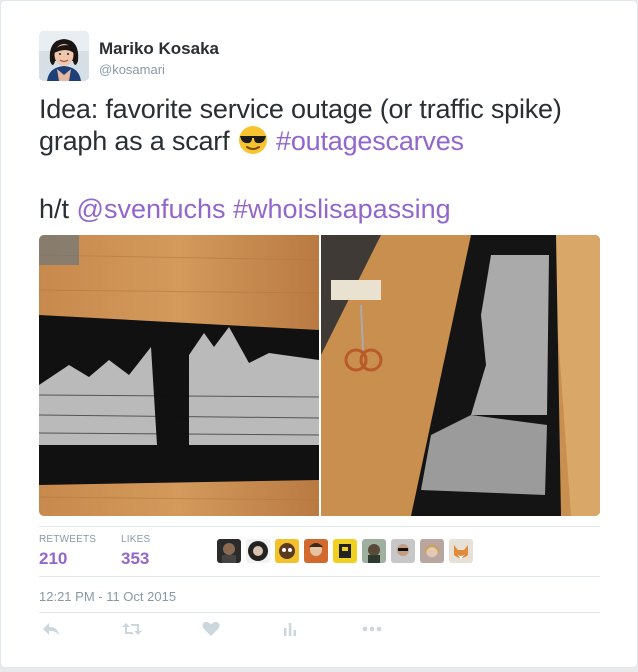 This screenshot has height=672, width=638. I want to click on likes-stat: LIKES 353, so click(135, 551).